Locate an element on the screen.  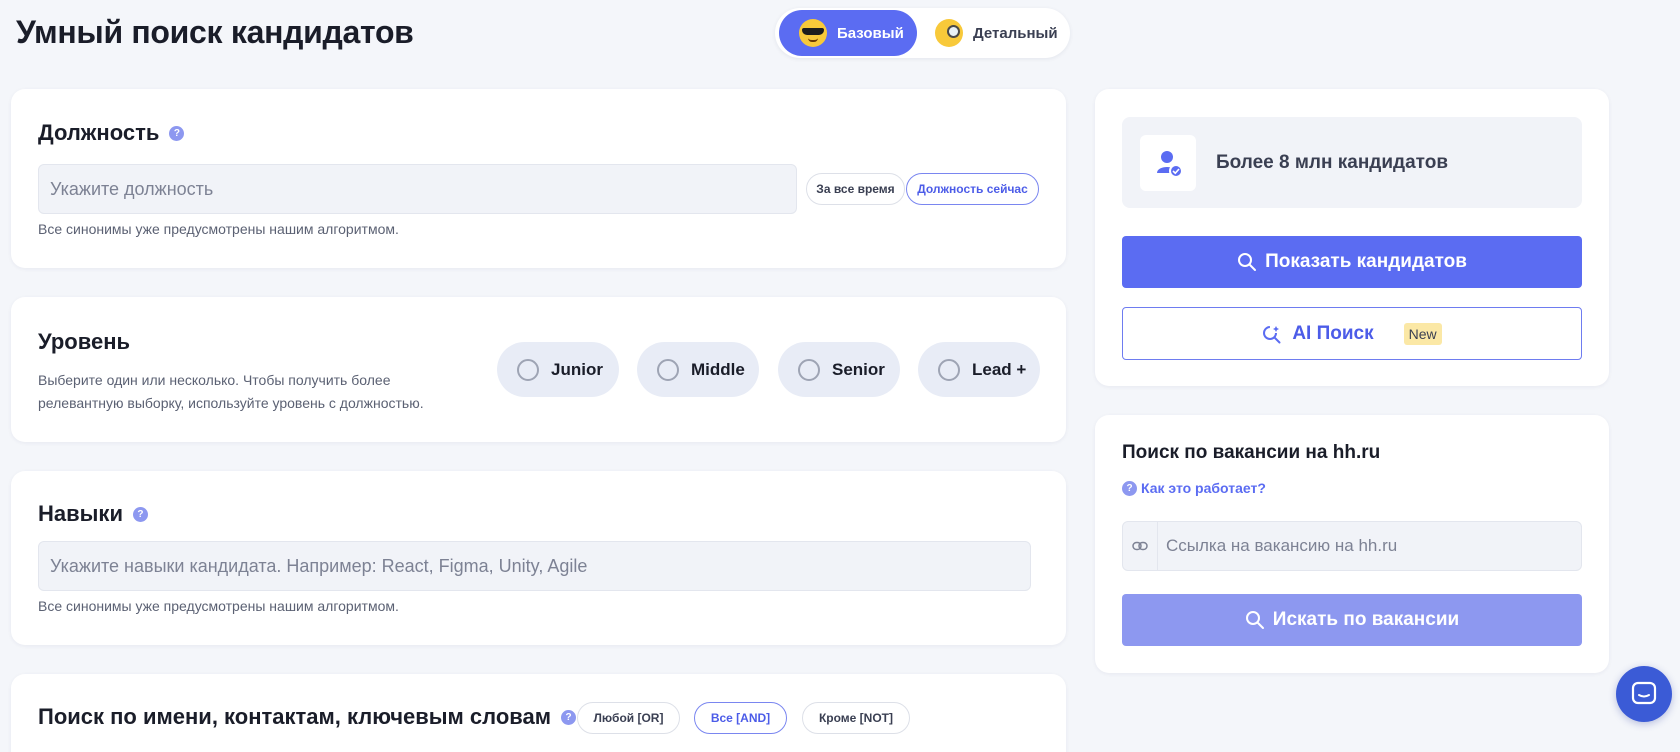
level-option-senior: Senior is located at coordinates (839, 369).